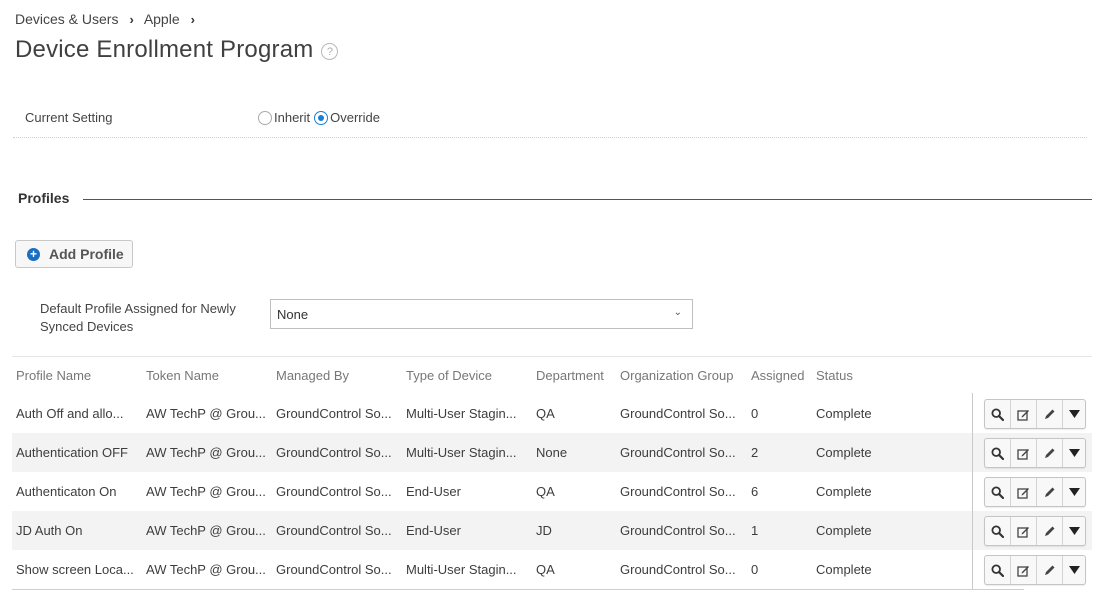 Image resolution: width=1101 pixels, height=604 pixels. I want to click on default-profile-value: None, so click(293, 314).